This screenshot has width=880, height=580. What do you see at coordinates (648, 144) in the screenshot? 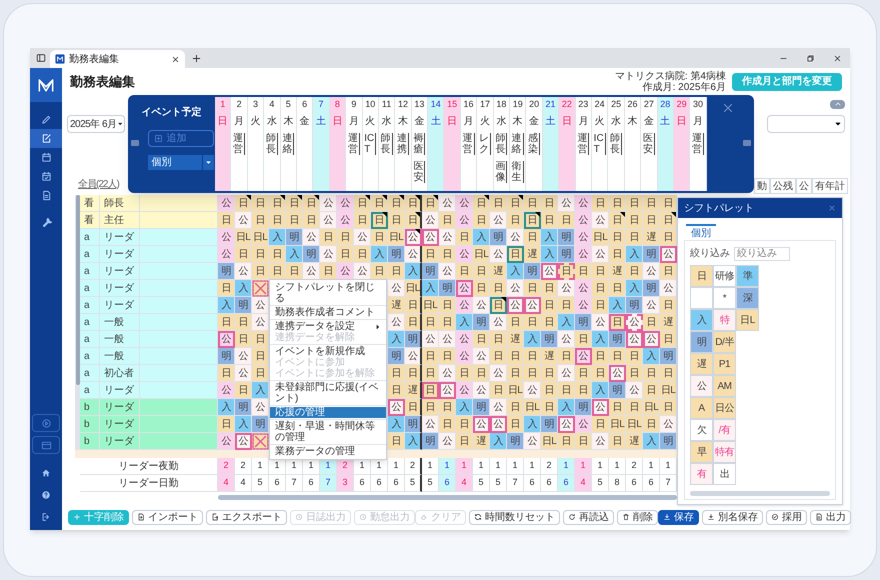
I see `event-label: 医安` at bounding box center [648, 144].